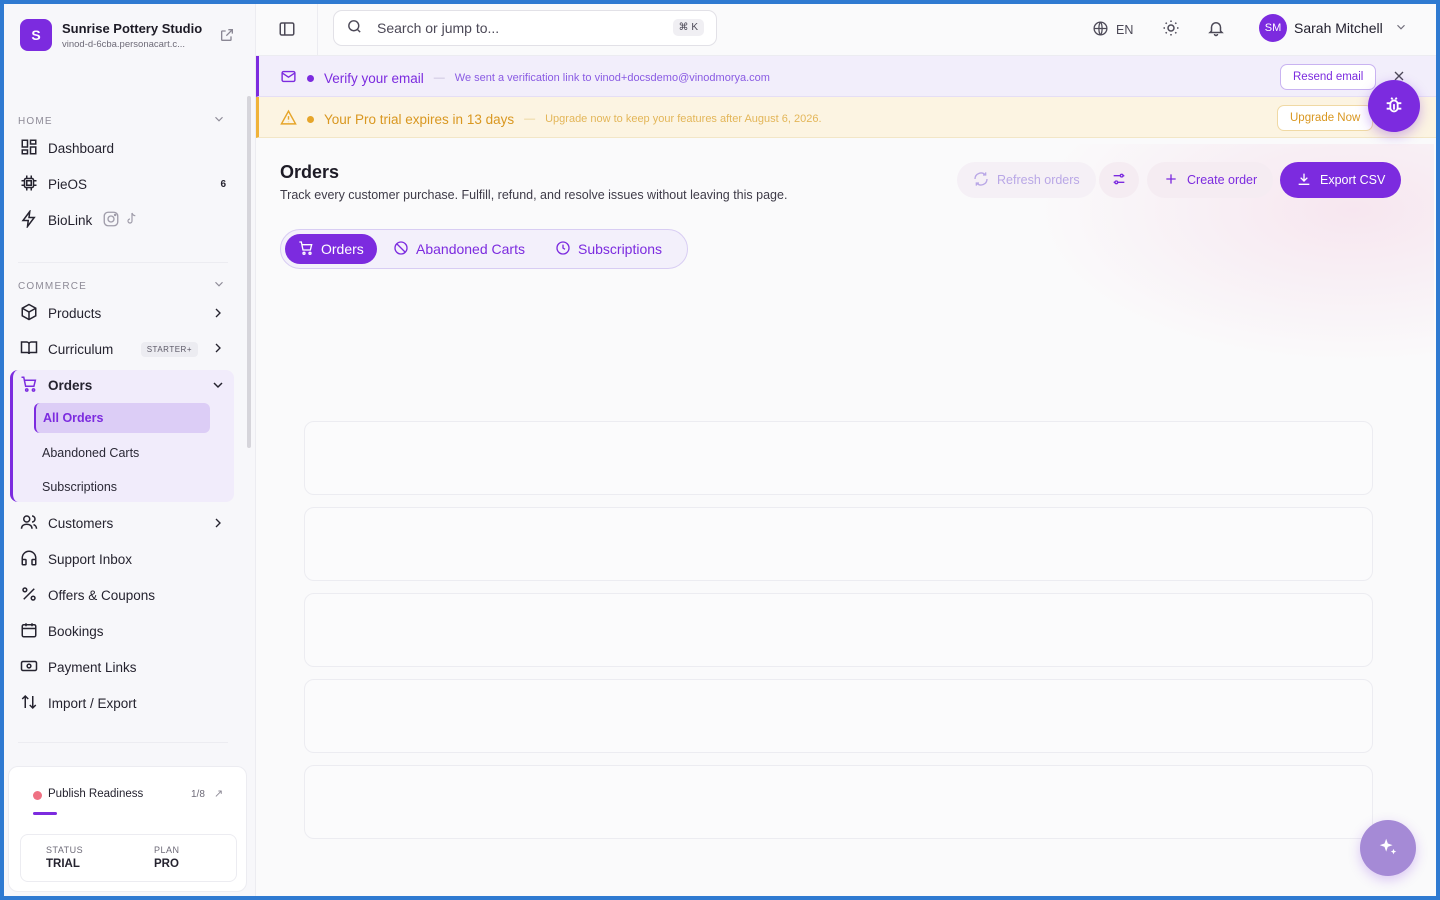 This screenshot has height=900, width=1440. What do you see at coordinates (374, 78) in the screenshot?
I see `banner-title: Verify your email` at bounding box center [374, 78].